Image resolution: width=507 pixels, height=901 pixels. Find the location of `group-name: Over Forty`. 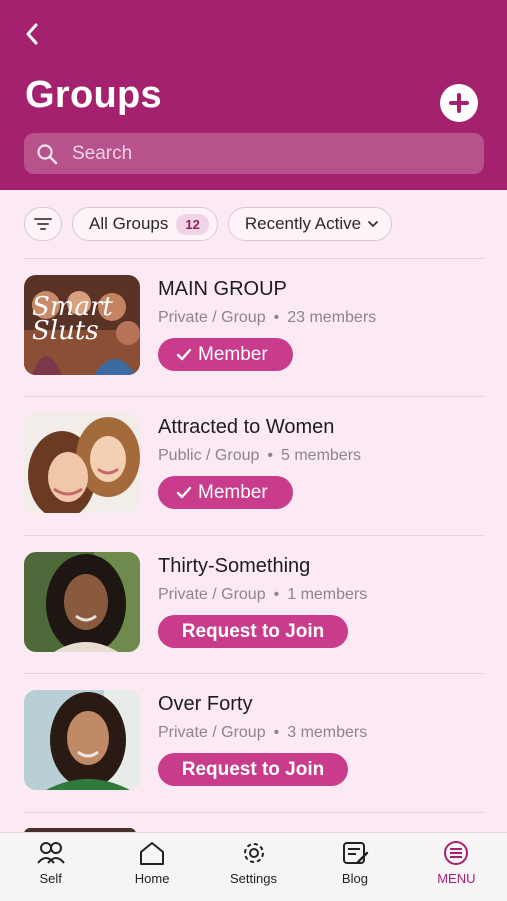

group-name: Over Forty is located at coordinates (205, 704).